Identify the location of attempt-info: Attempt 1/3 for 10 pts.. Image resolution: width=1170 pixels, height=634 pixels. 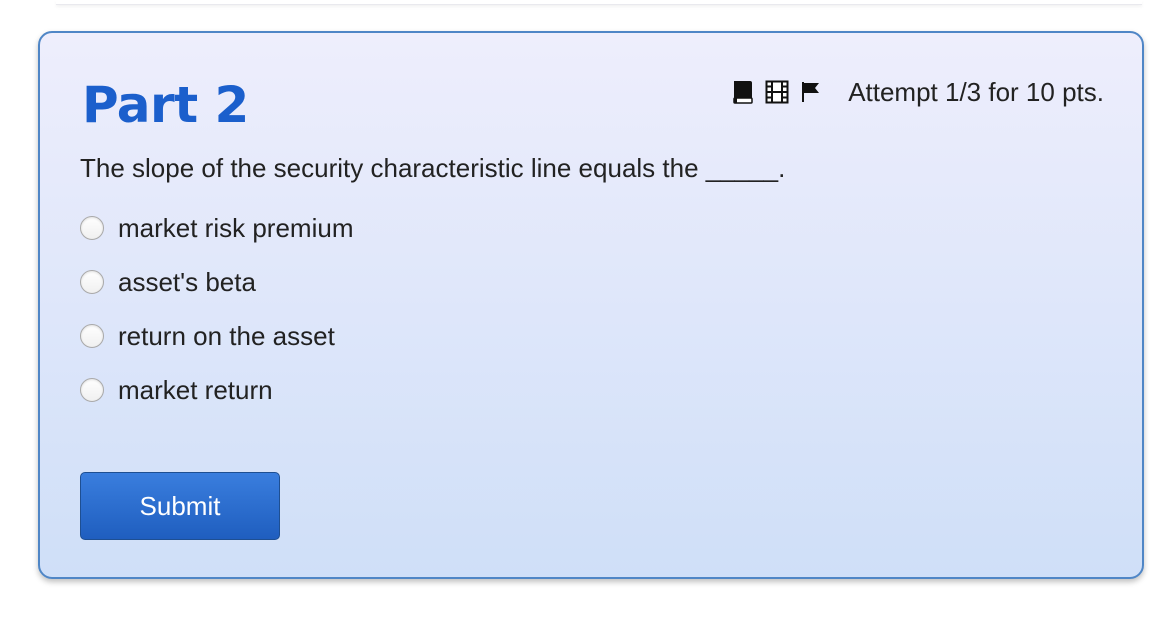
(976, 91).